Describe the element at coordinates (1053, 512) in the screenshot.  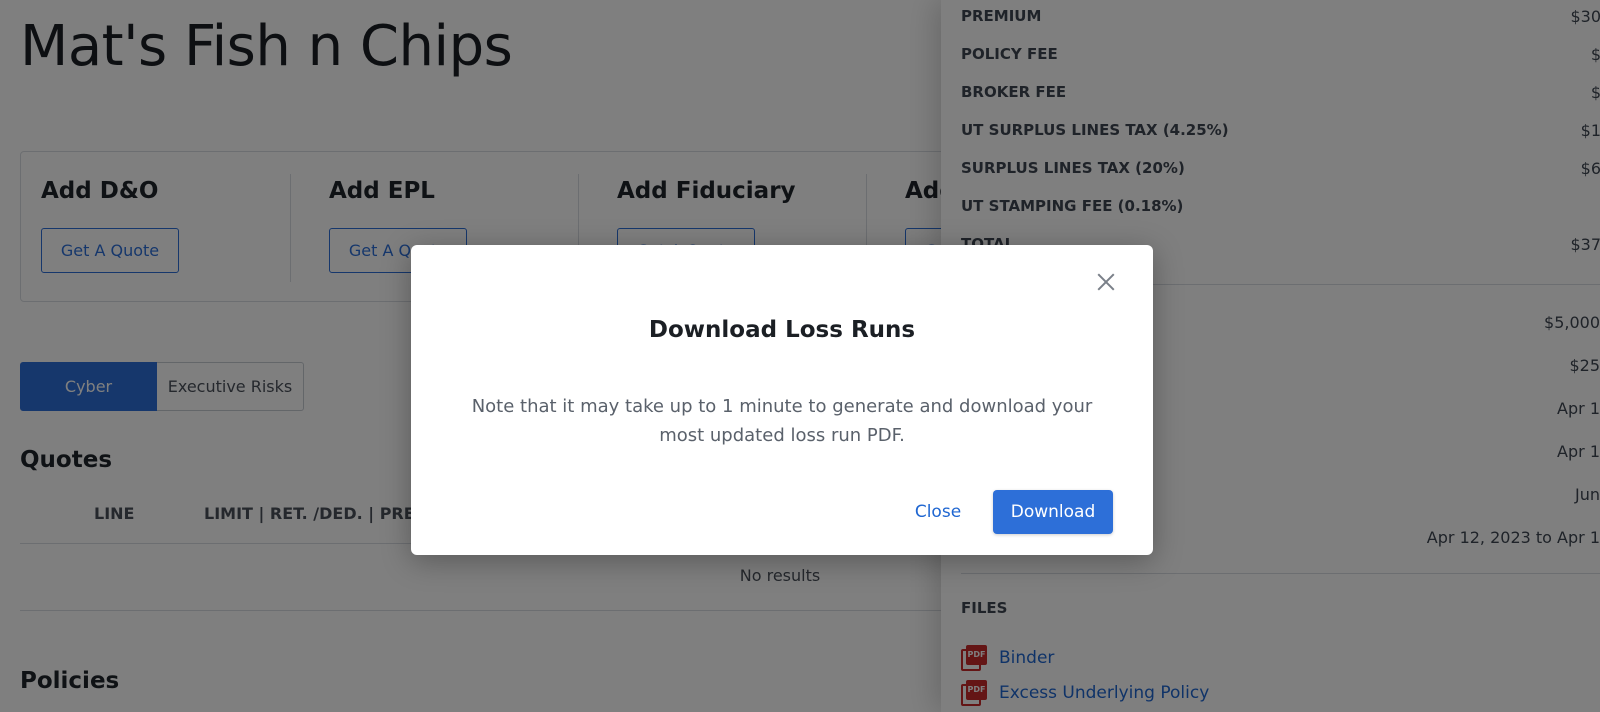
I see `download-button: Download` at that location.